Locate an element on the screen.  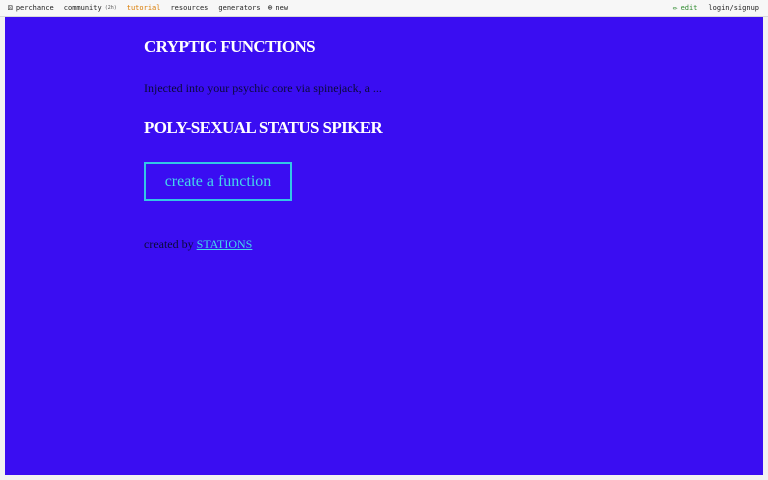
nav-tutorial-label: tutorial is located at coordinates (143, 8).